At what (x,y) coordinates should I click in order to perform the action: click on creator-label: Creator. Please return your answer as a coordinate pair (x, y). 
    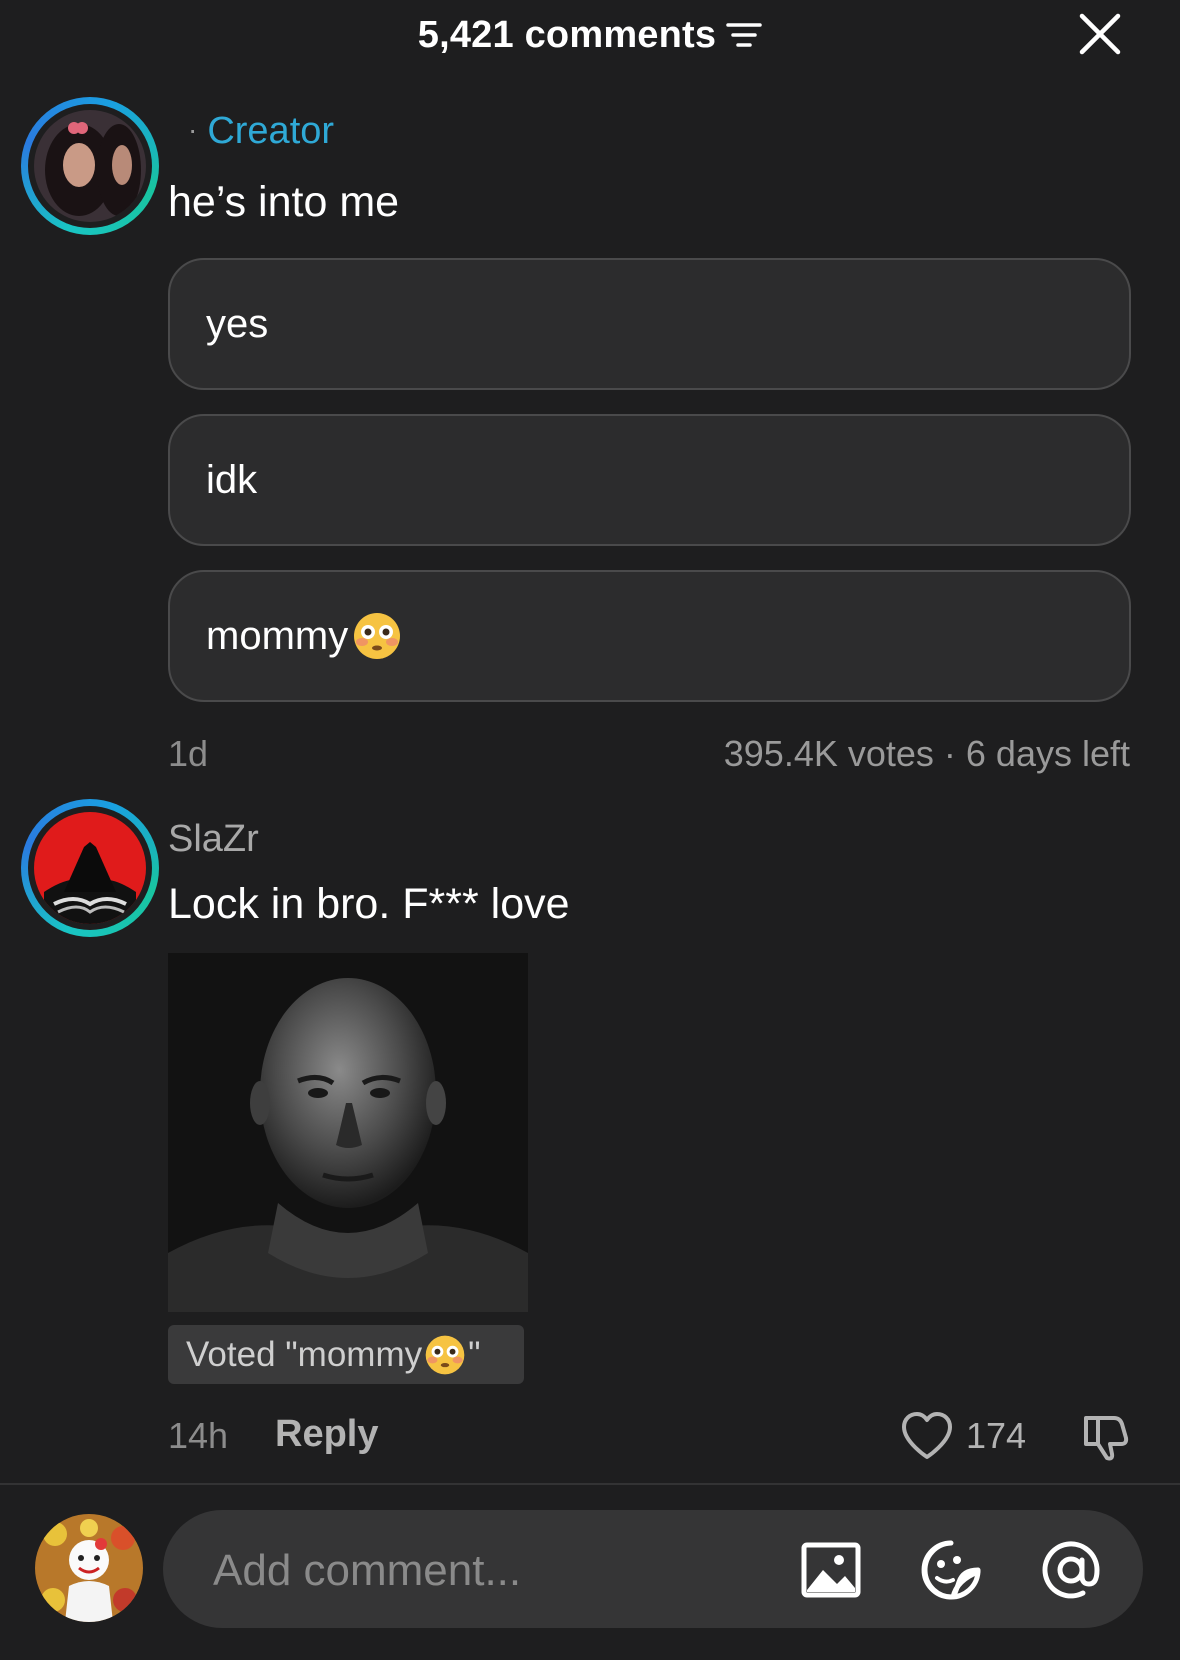
    Looking at the image, I should click on (271, 131).